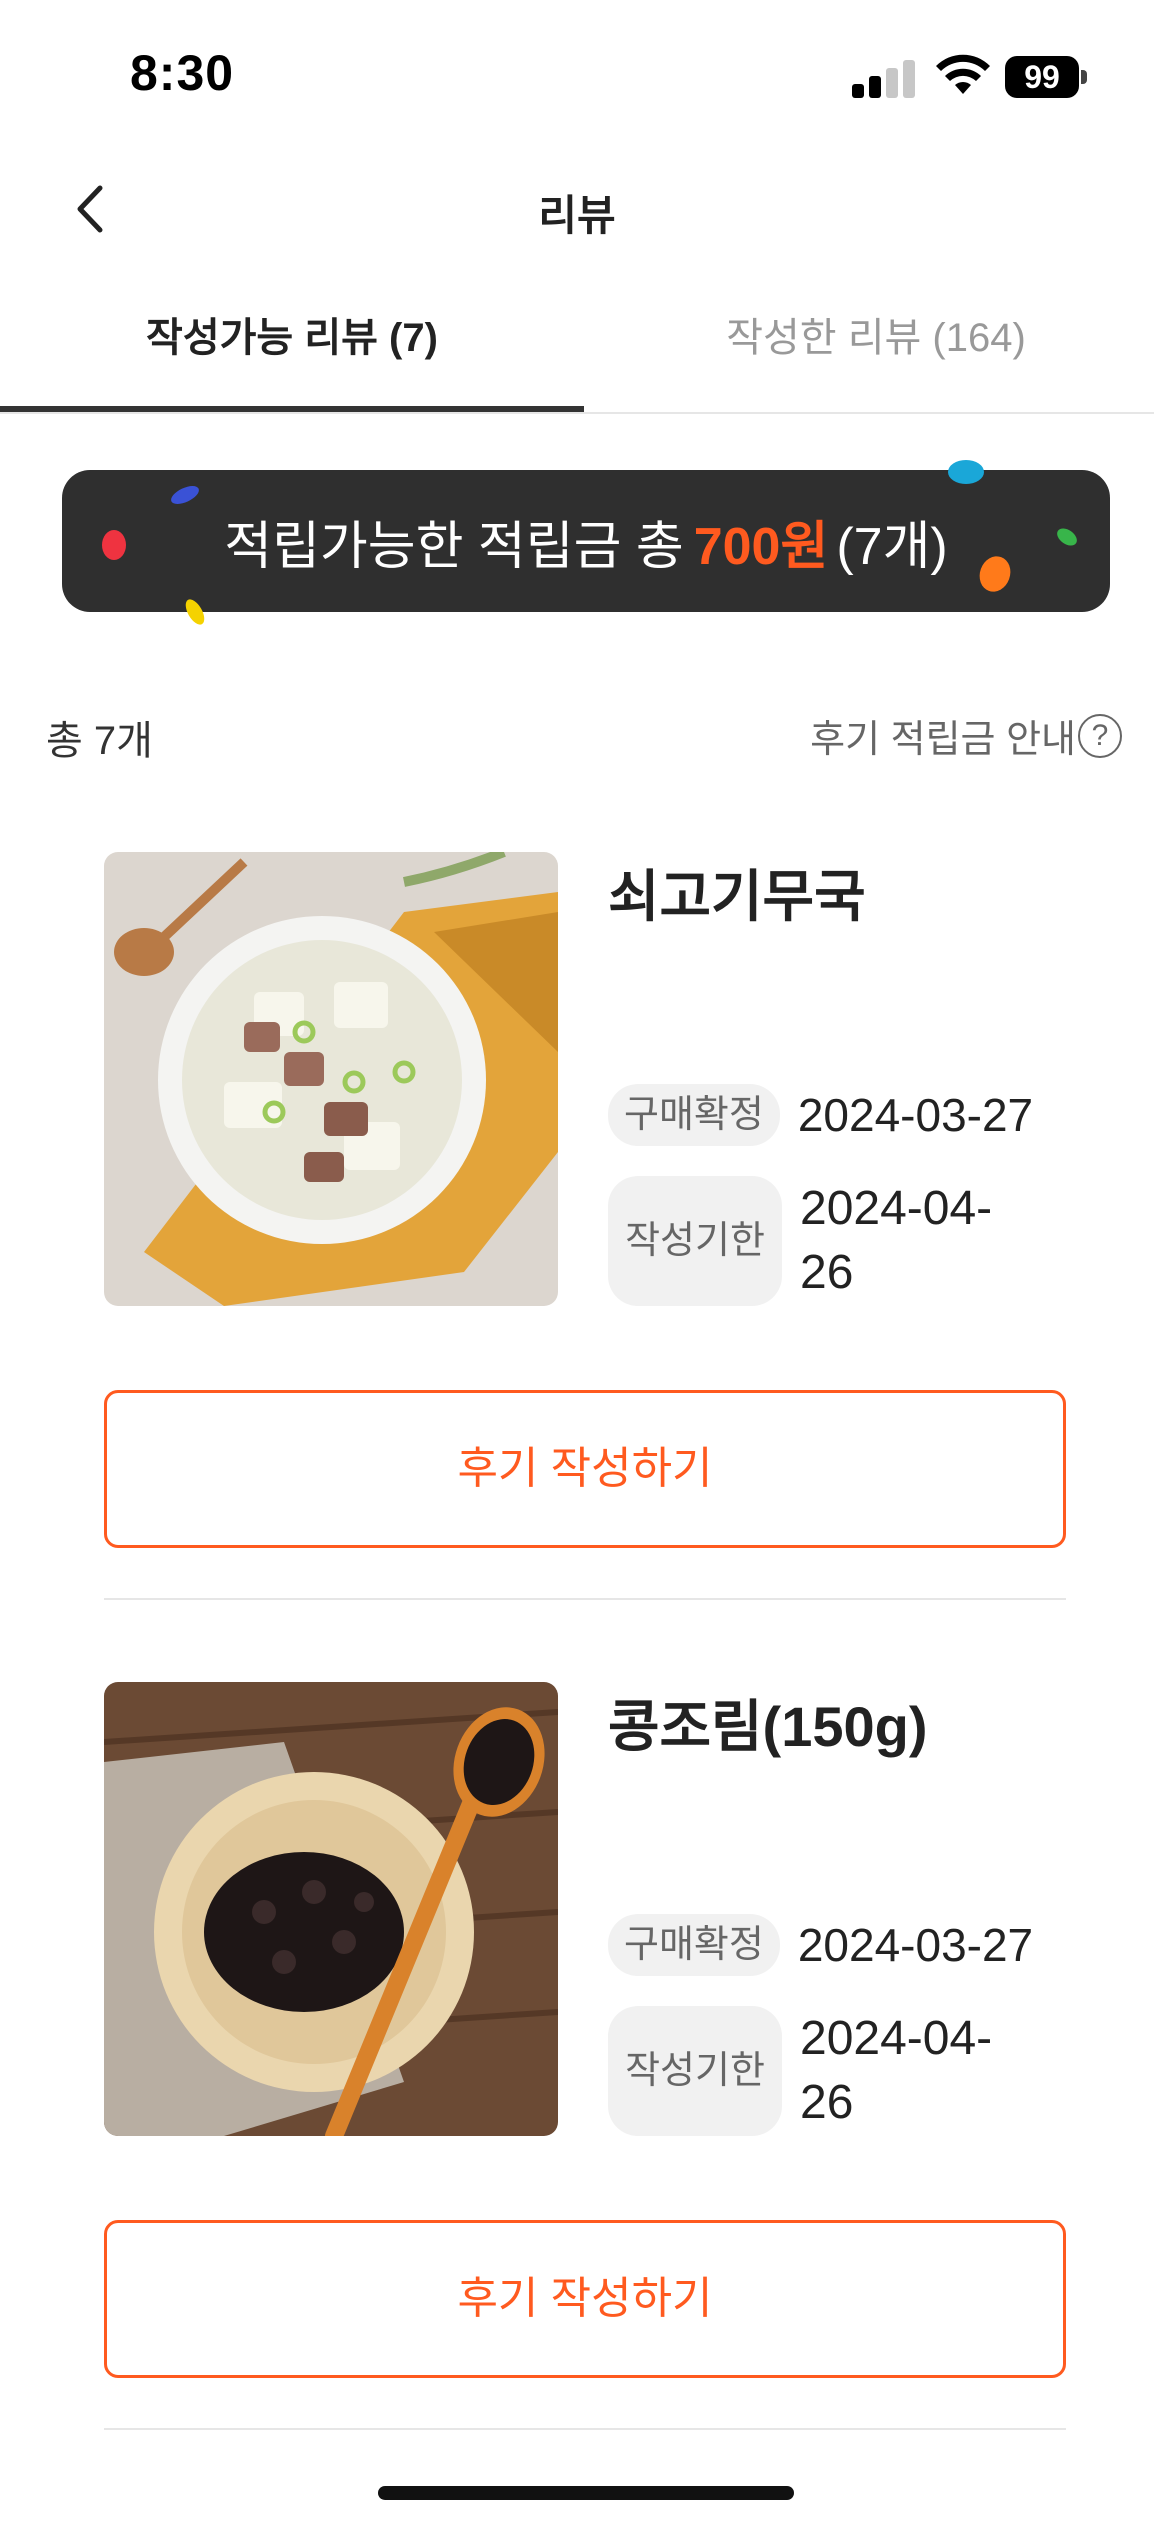 Image resolution: width=1154 pixels, height=2532 pixels. I want to click on page-title: 리뷰, so click(577, 215).